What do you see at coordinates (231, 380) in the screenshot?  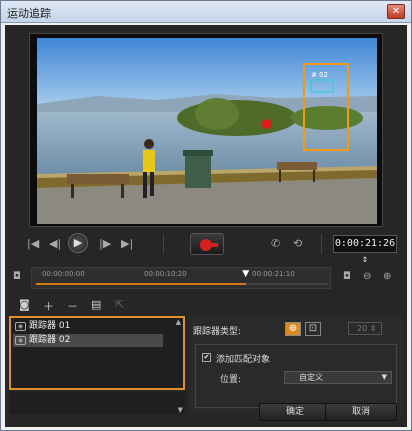 I see `position-label: 位置:` at bounding box center [231, 380].